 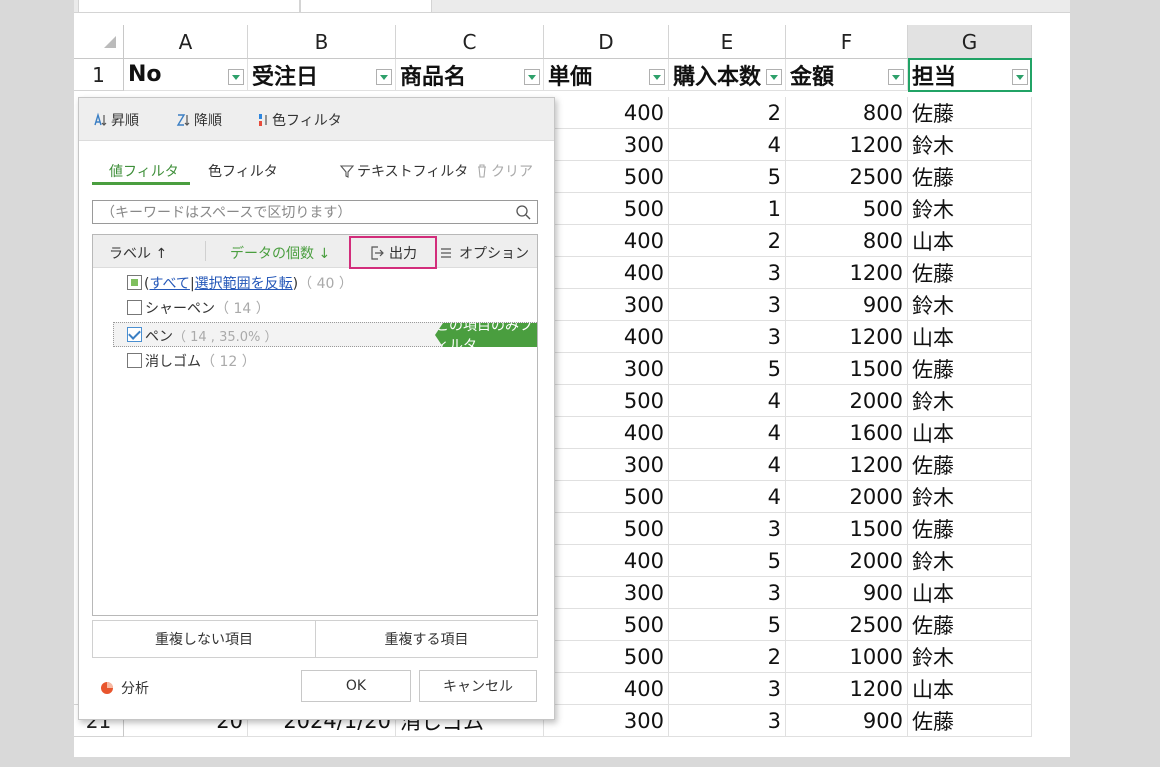 I want to click on row-header: 1, so click(x=99, y=75).